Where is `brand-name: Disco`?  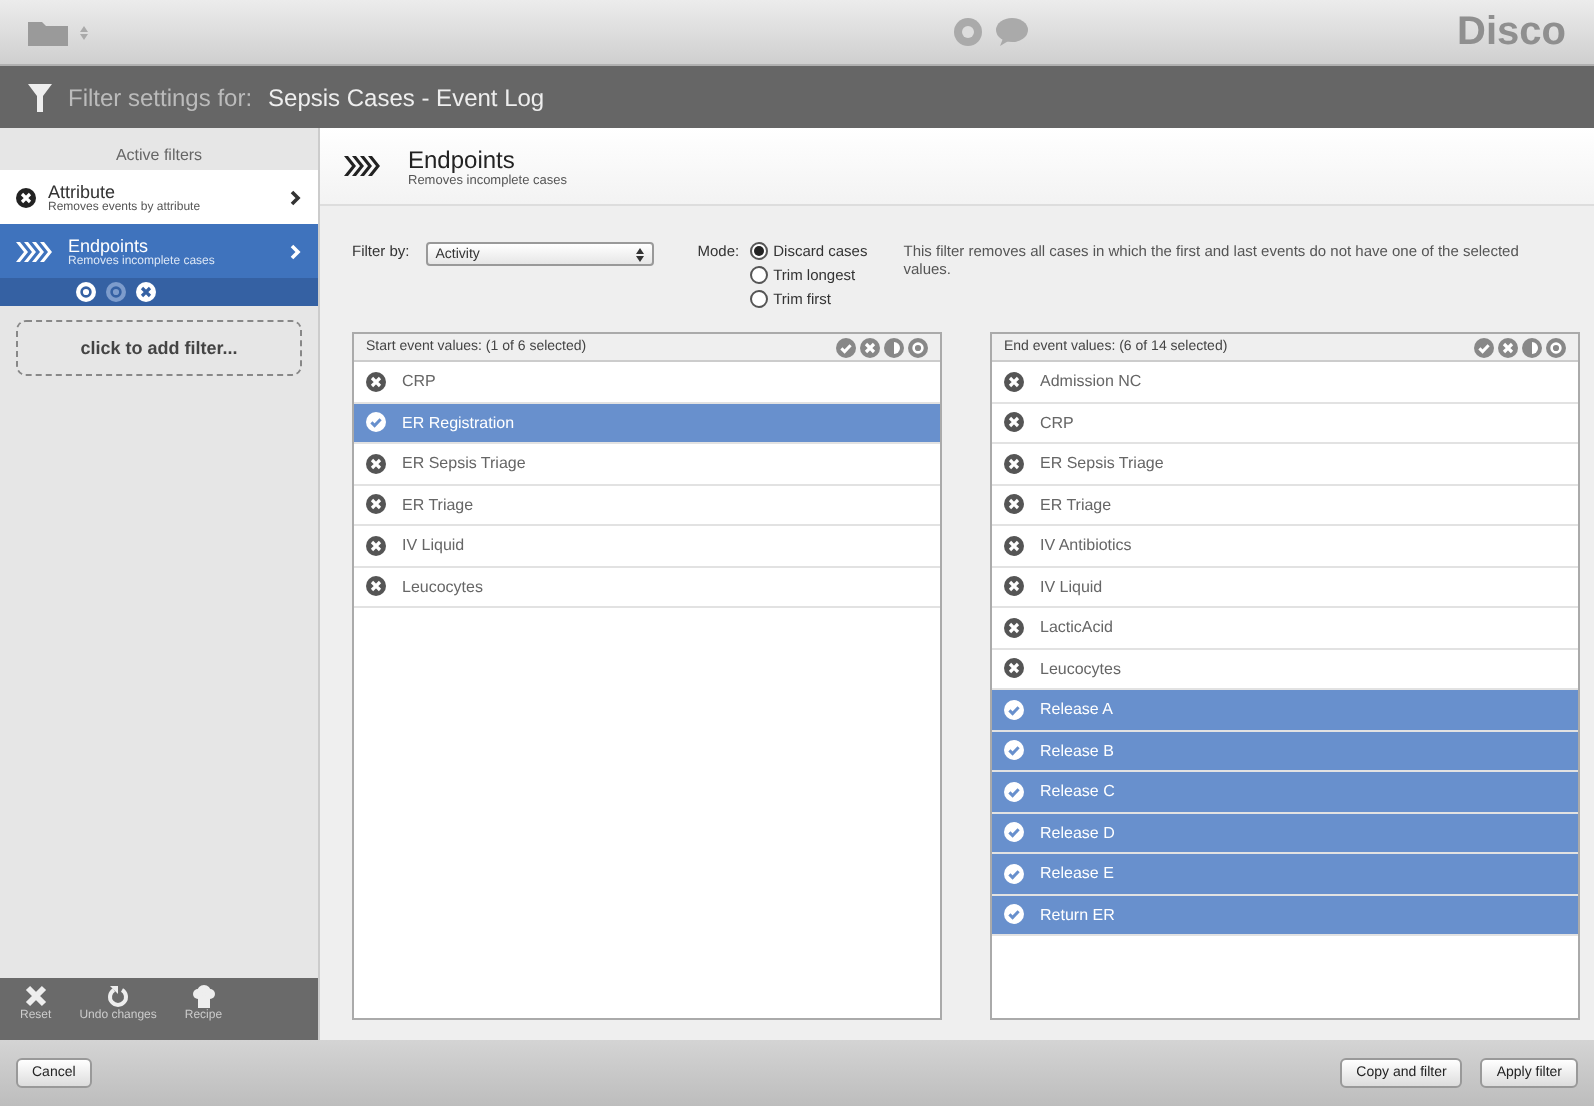
brand-name: Disco is located at coordinates (1511, 32).